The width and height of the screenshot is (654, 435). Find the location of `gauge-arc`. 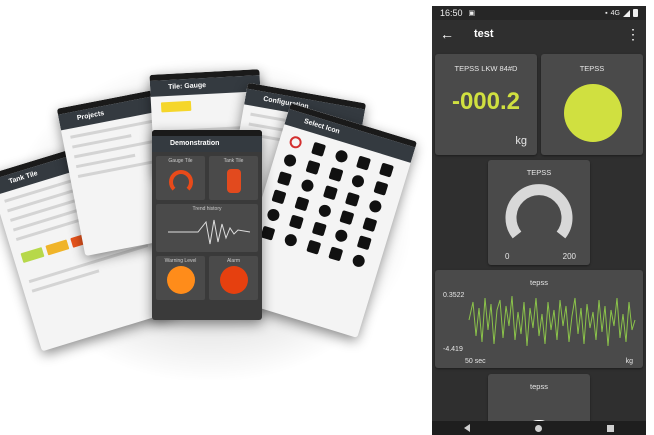

gauge-arc is located at coordinates (539, 211).